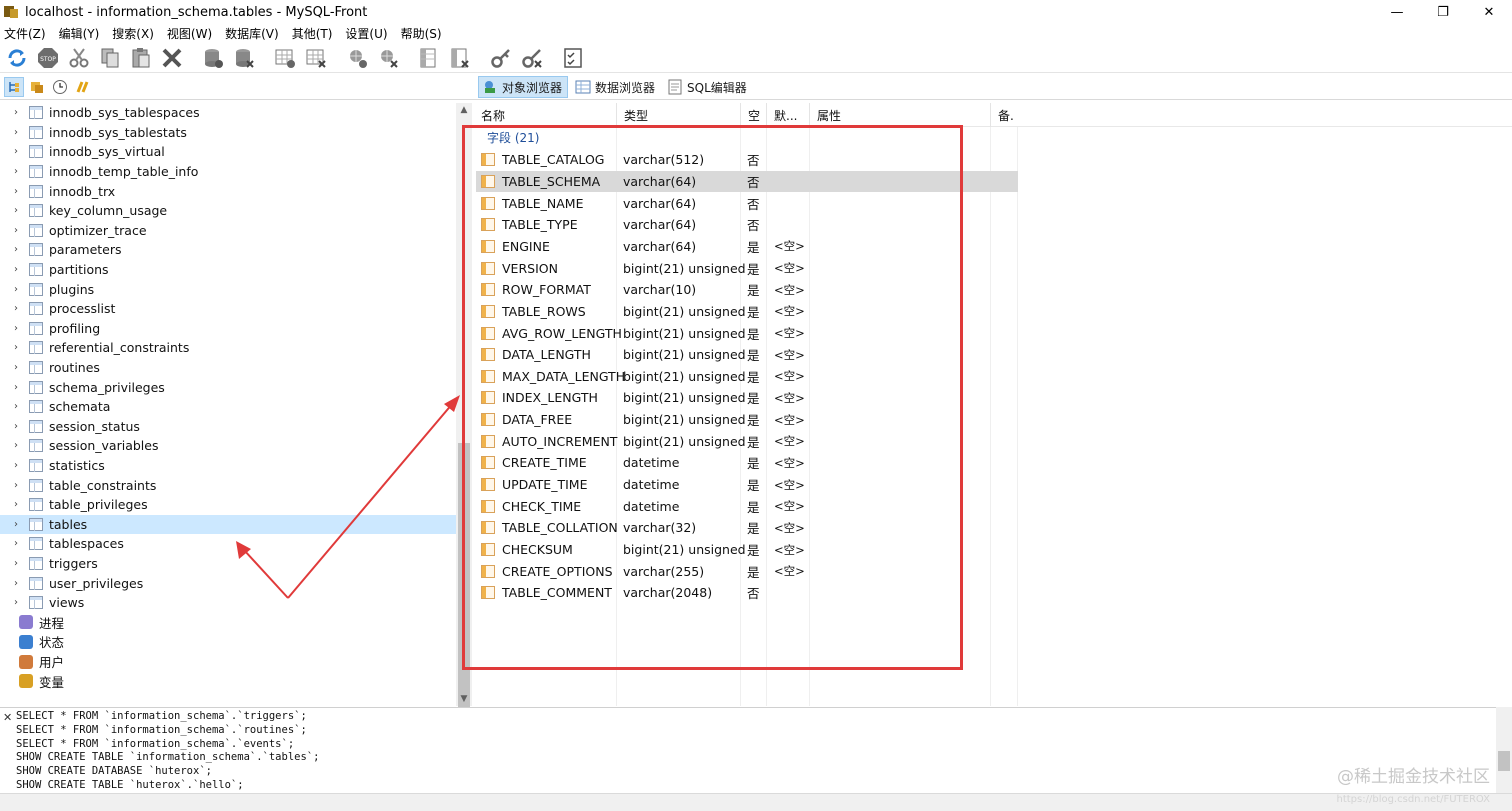  What do you see at coordinates (228, 309) in the screenshot?
I see `tree-item-table: › processlist` at bounding box center [228, 309].